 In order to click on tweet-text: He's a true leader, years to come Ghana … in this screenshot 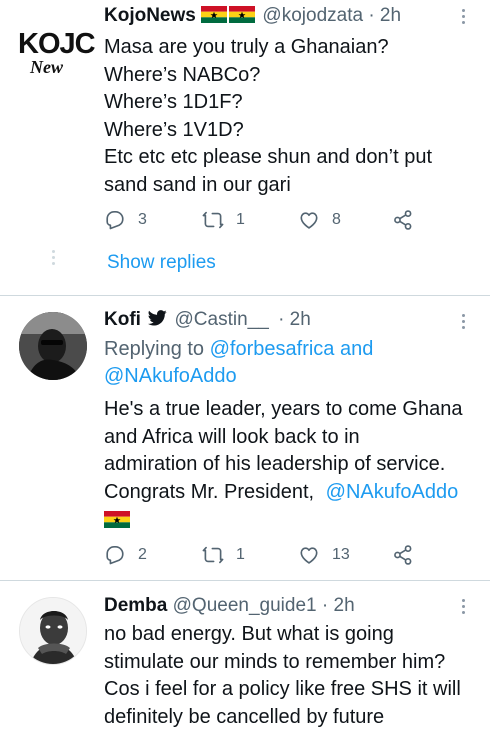, I will do `click(294, 465)`.